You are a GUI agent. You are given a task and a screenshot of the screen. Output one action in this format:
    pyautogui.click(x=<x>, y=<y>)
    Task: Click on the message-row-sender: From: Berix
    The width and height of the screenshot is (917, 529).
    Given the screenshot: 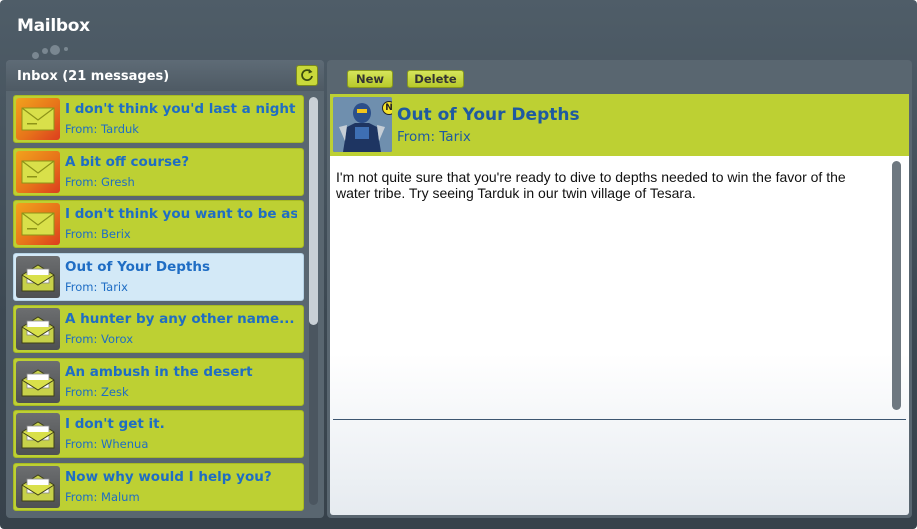 What is the action you would take?
    pyautogui.click(x=98, y=234)
    